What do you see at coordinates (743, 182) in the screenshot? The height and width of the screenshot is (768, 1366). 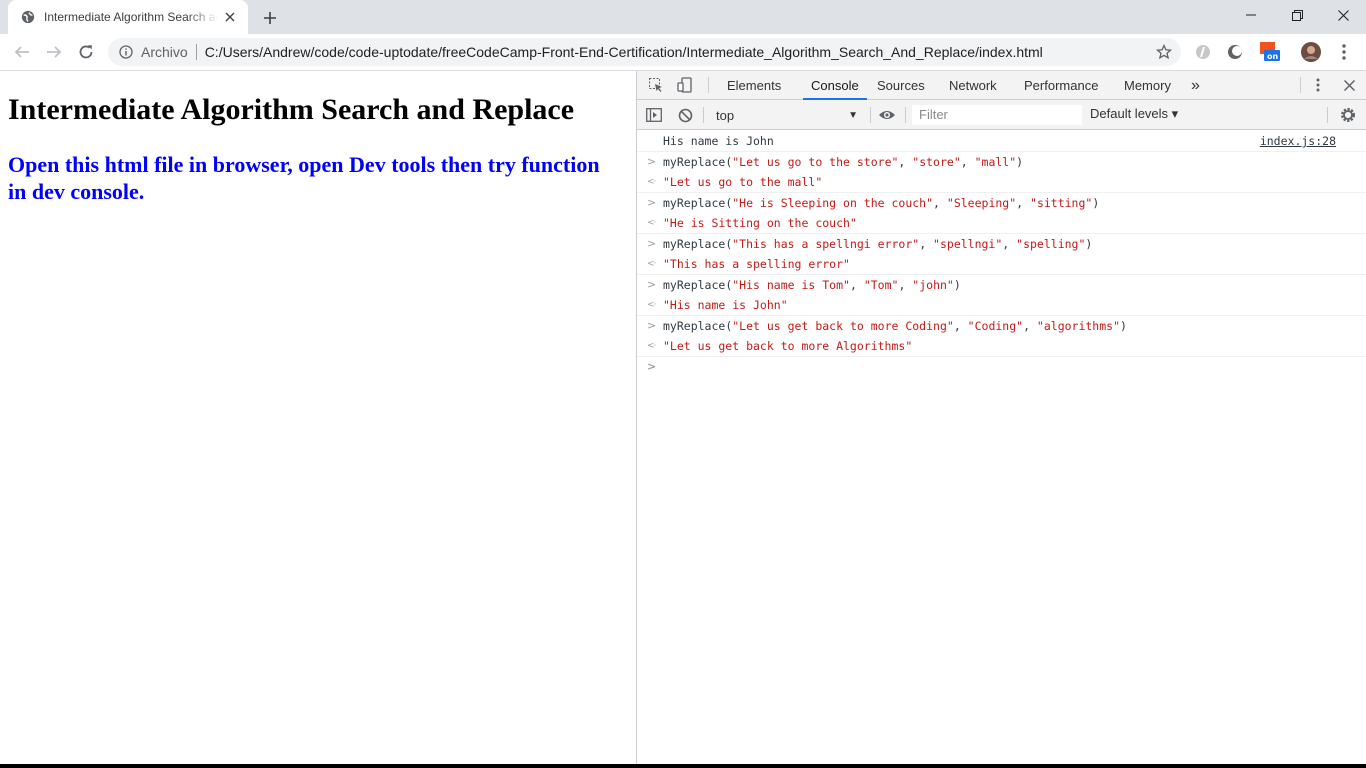 I see `result-value: "Let us go to the mall"` at bounding box center [743, 182].